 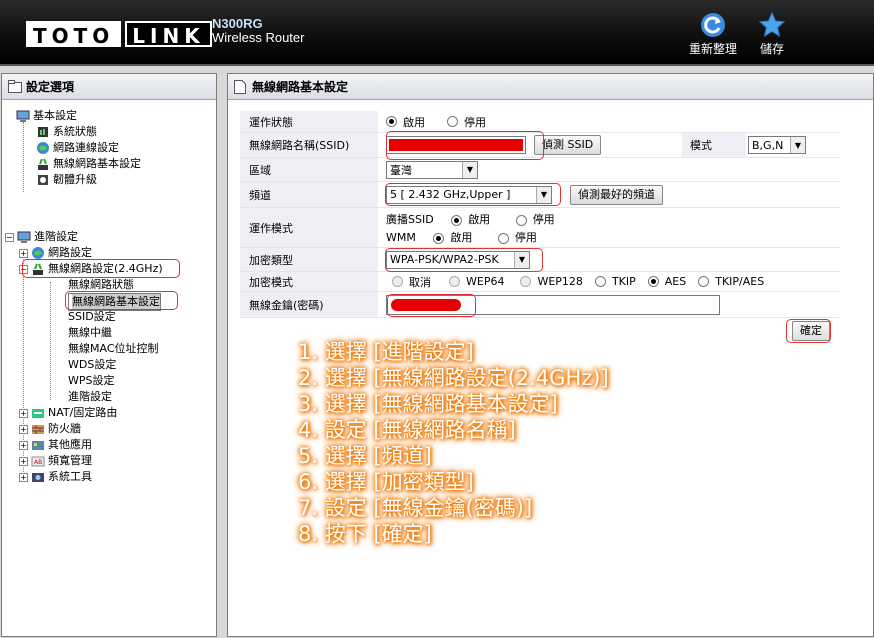 I want to click on tree-item-wireless-status: 無線網路狀態, so click(x=101, y=285).